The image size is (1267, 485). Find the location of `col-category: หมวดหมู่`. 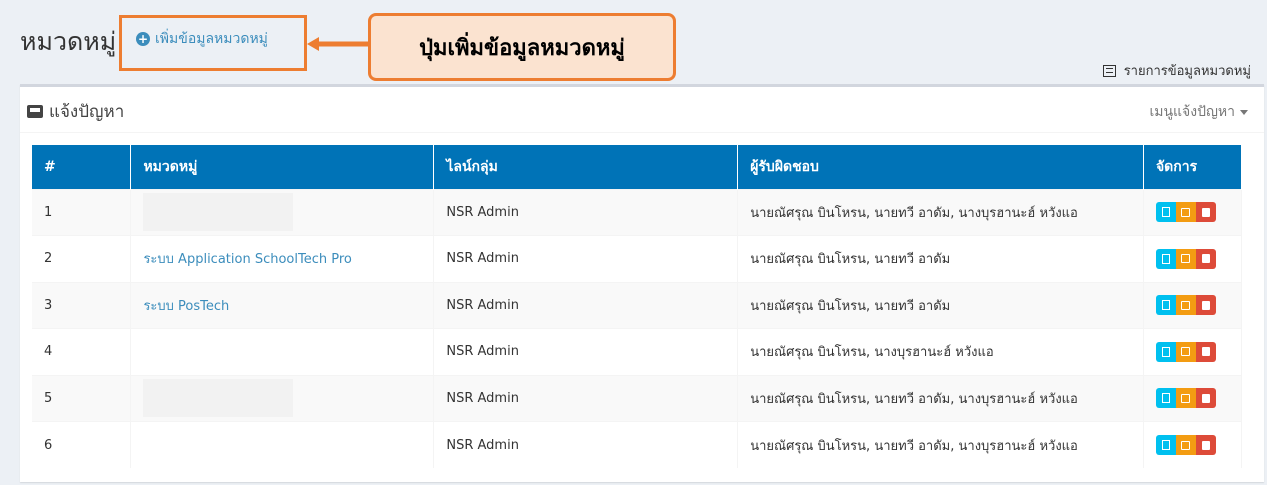

col-category: หมวดหมู่ is located at coordinates (282, 167).